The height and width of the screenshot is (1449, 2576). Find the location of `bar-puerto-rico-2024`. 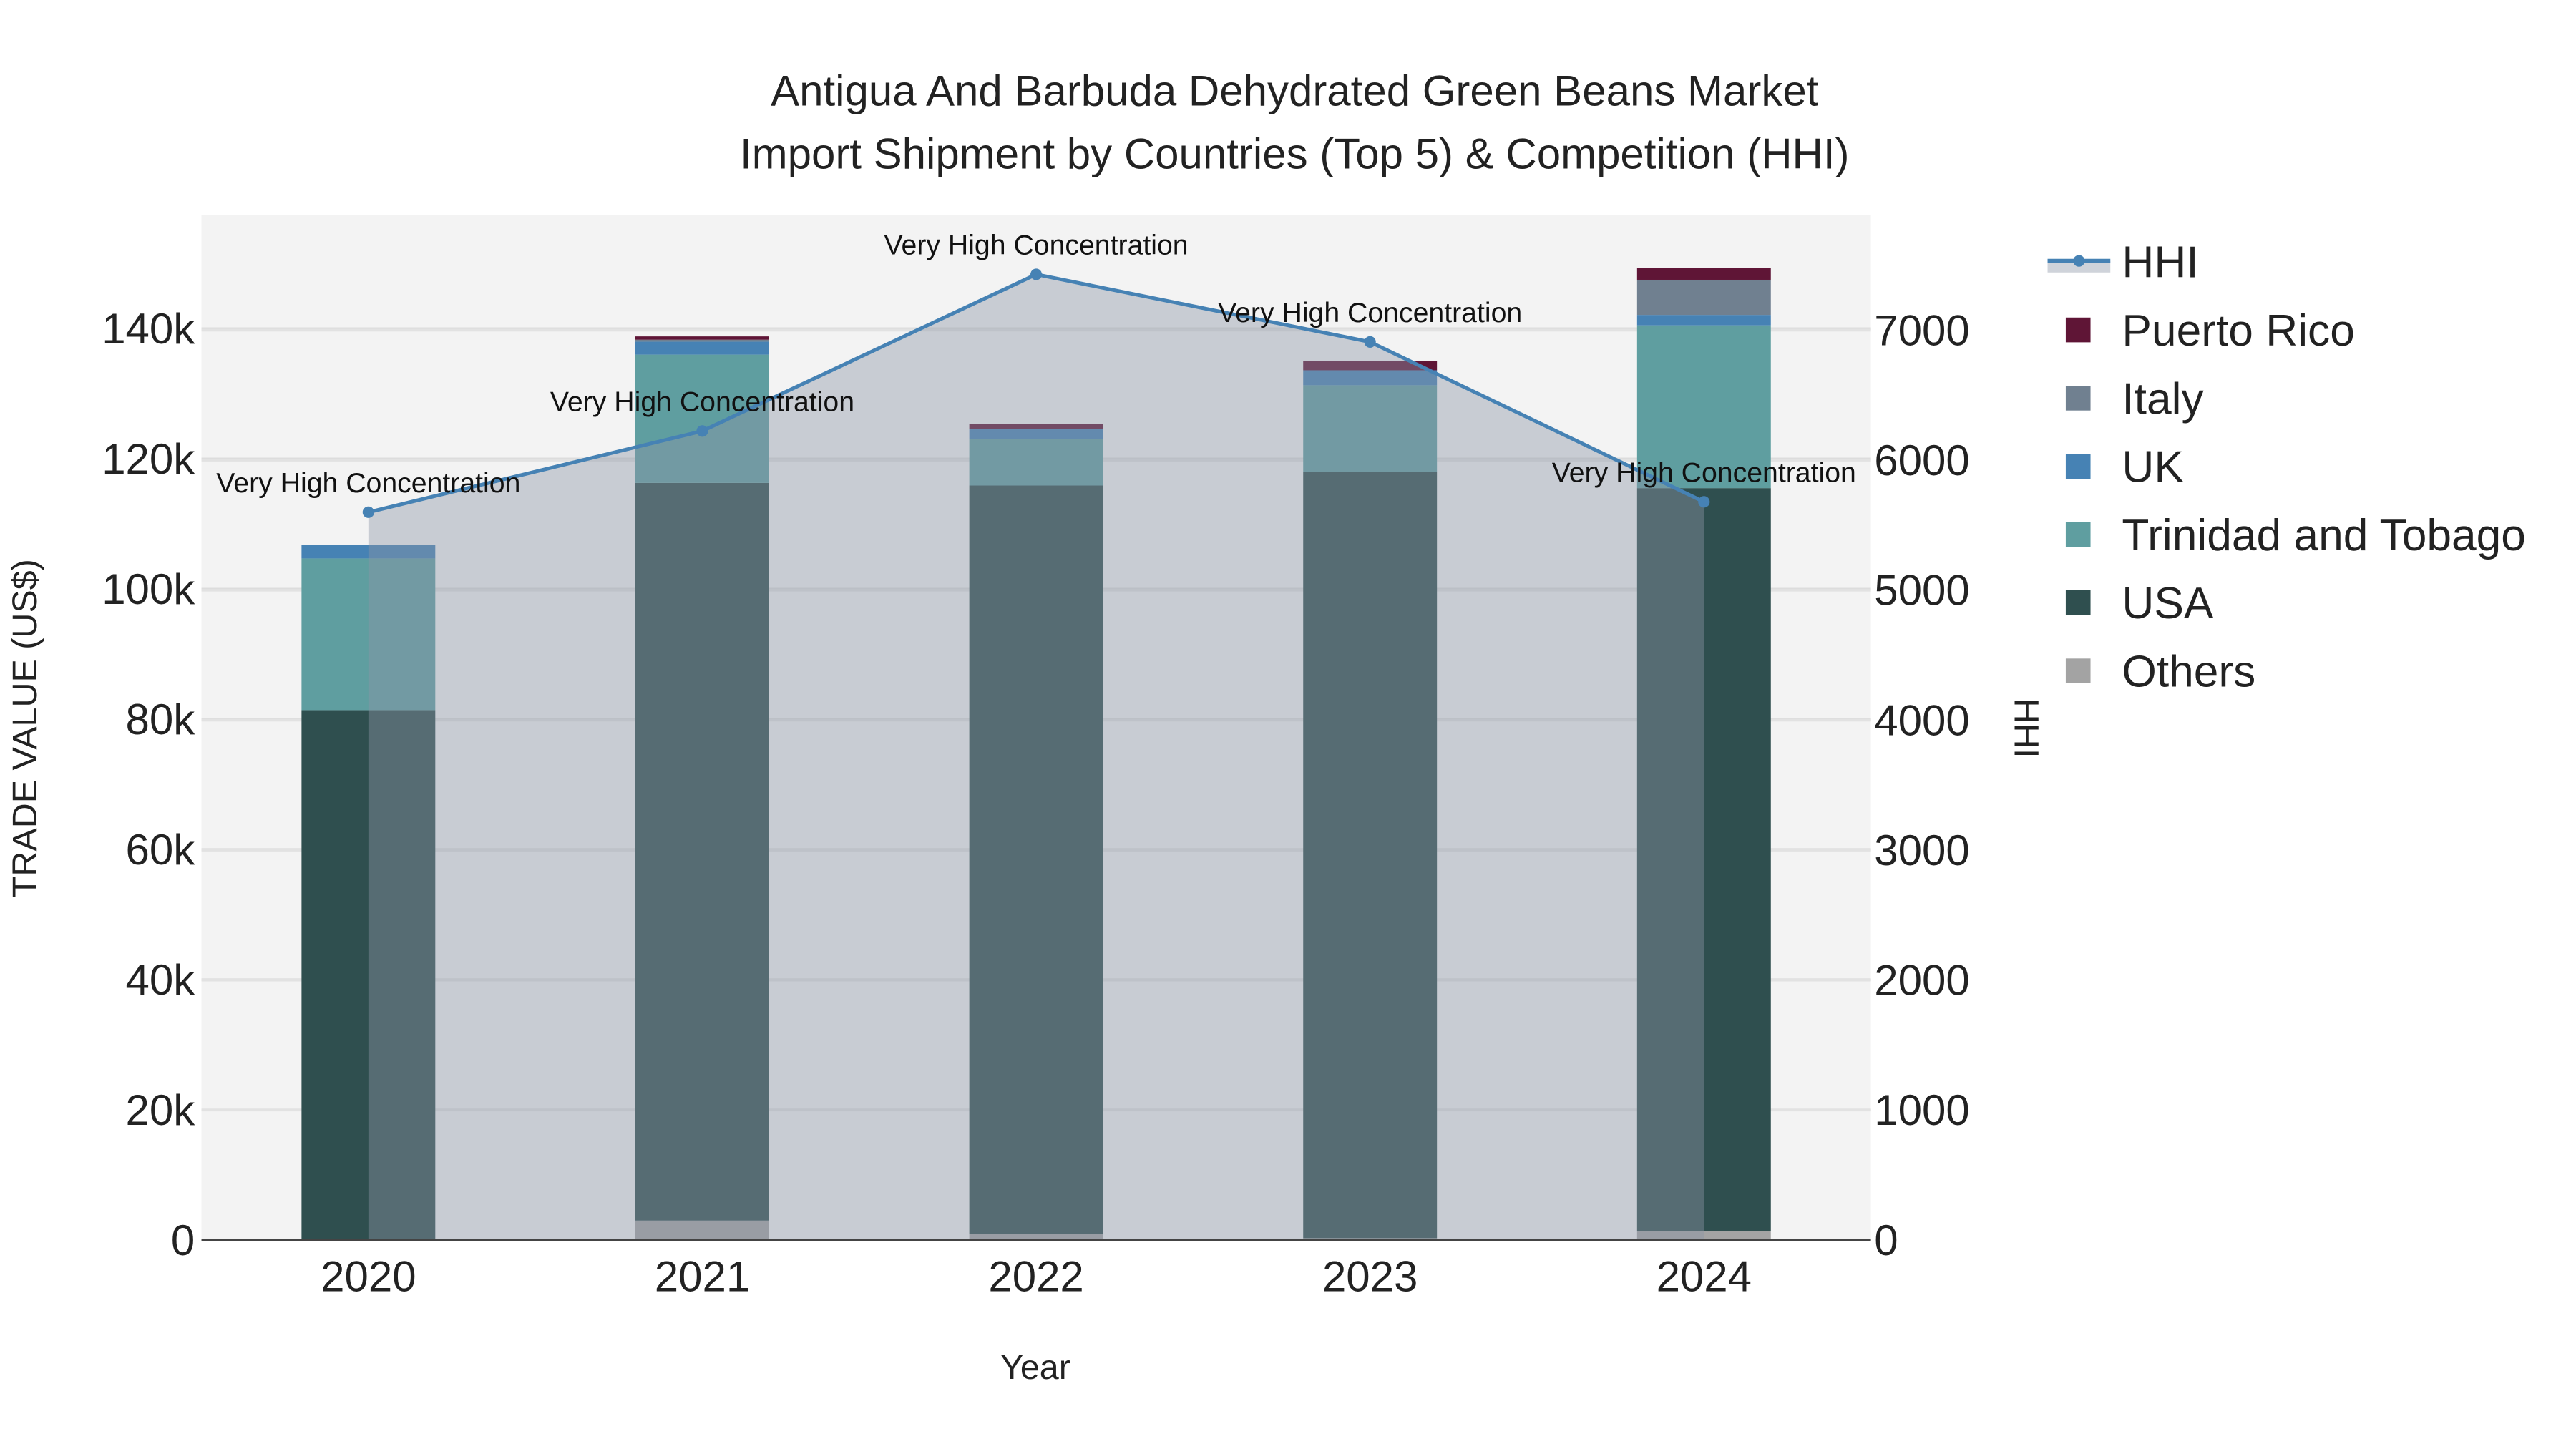

bar-puerto-rico-2024 is located at coordinates (1703, 274).